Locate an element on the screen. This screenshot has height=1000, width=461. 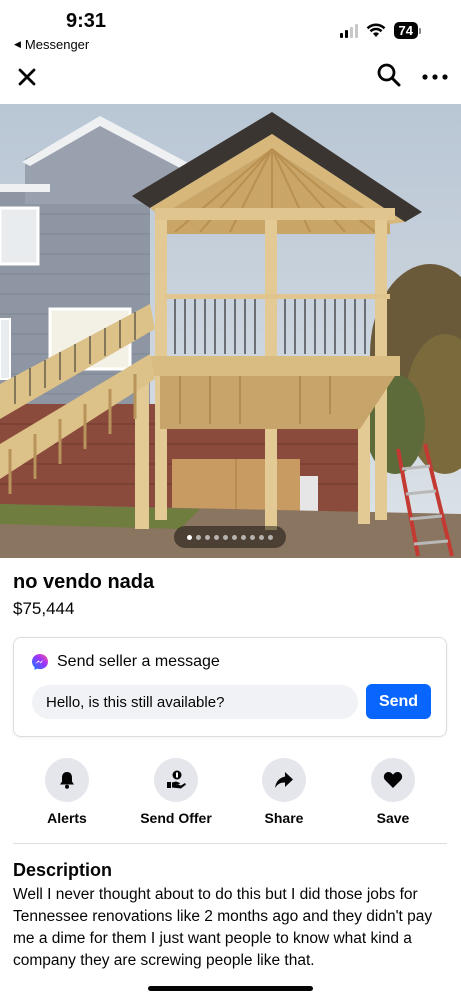
back-to-app-link: ◀ Messenger is located at coordinates (51, 44).